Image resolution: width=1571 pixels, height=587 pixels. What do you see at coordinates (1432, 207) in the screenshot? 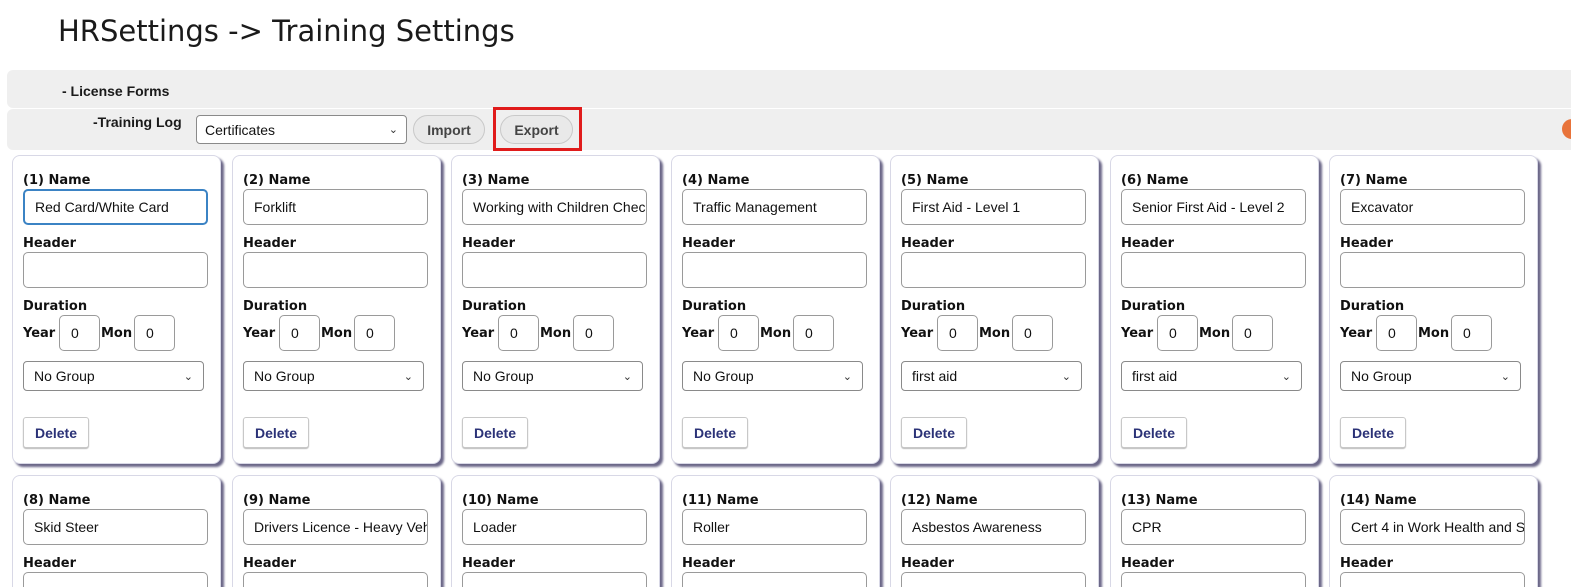
I see `name-input: Excavator` at bounding box center [1432, 207].